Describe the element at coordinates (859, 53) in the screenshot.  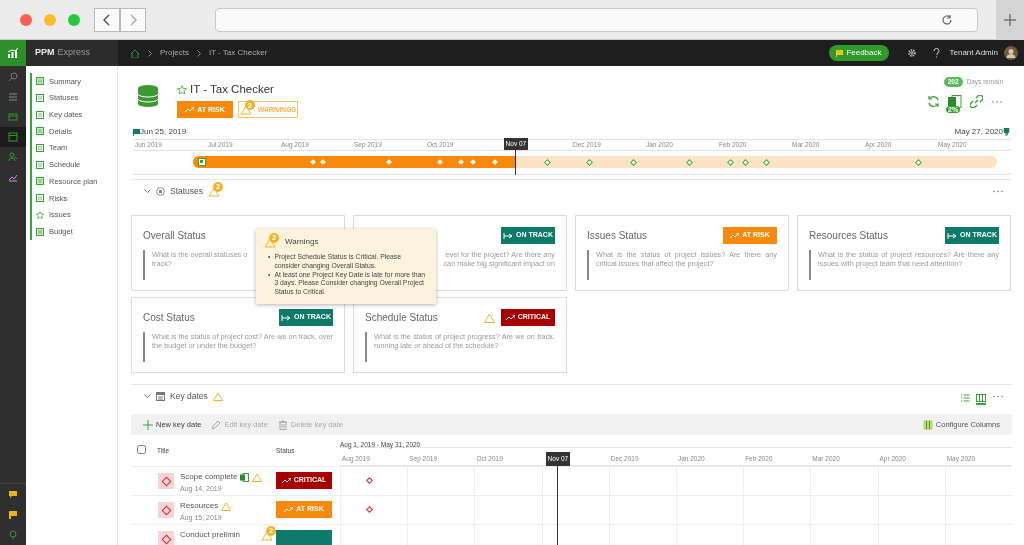
I see `feedback-button: Feedback` at that location.